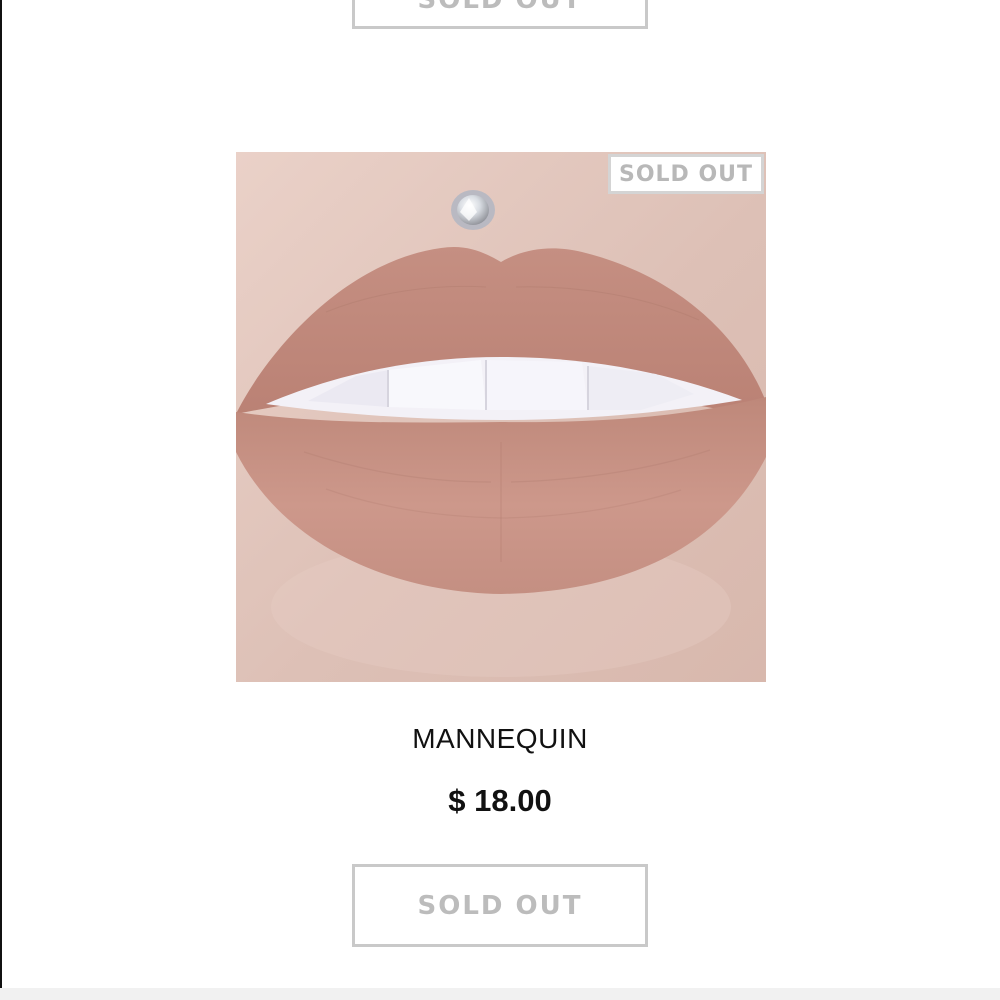 The width and height of the screenshot is (1000, 1000). Describe the element at coordinates (500, 800) in the screenshot. I see `product-price: $ 18.00` at that location.